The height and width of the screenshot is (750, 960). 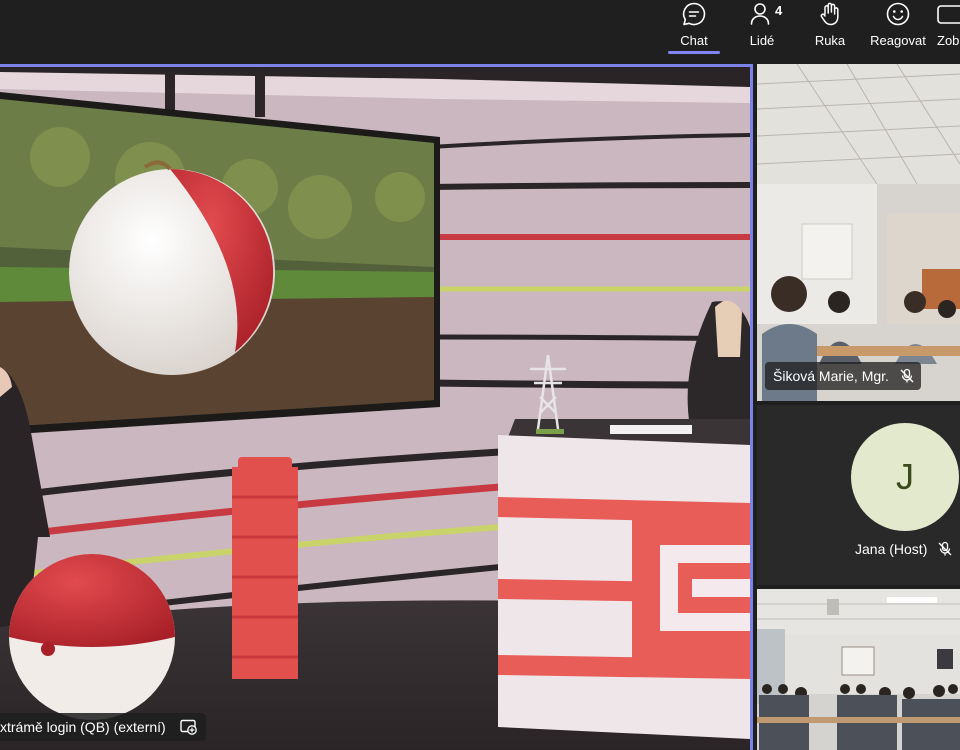 I want to click on participant-name: Šiková Marie, Mgr., so click(x=831, y=376).